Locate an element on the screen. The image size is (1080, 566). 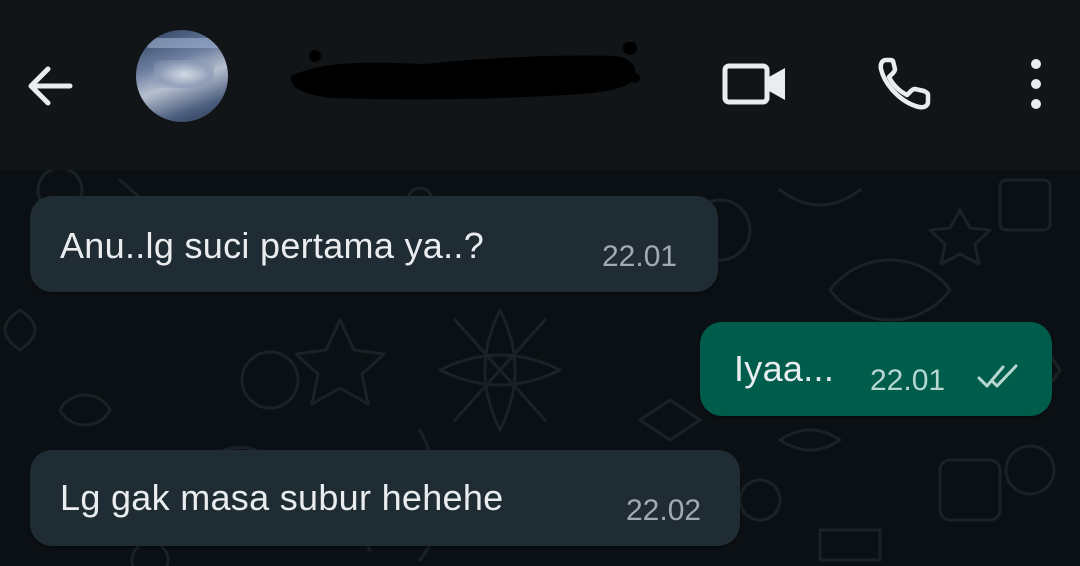
double-check-icon is located at coordinates (997, 376).